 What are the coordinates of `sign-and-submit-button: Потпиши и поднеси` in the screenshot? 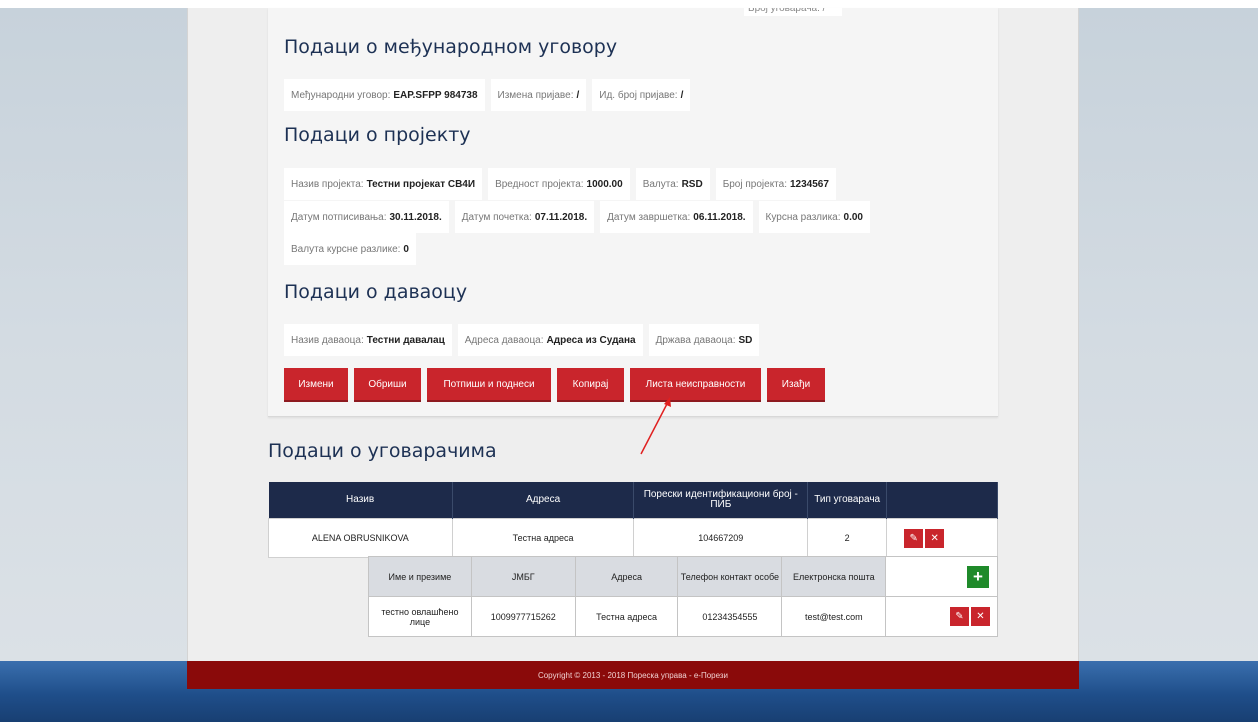 It's located at (489, 384).